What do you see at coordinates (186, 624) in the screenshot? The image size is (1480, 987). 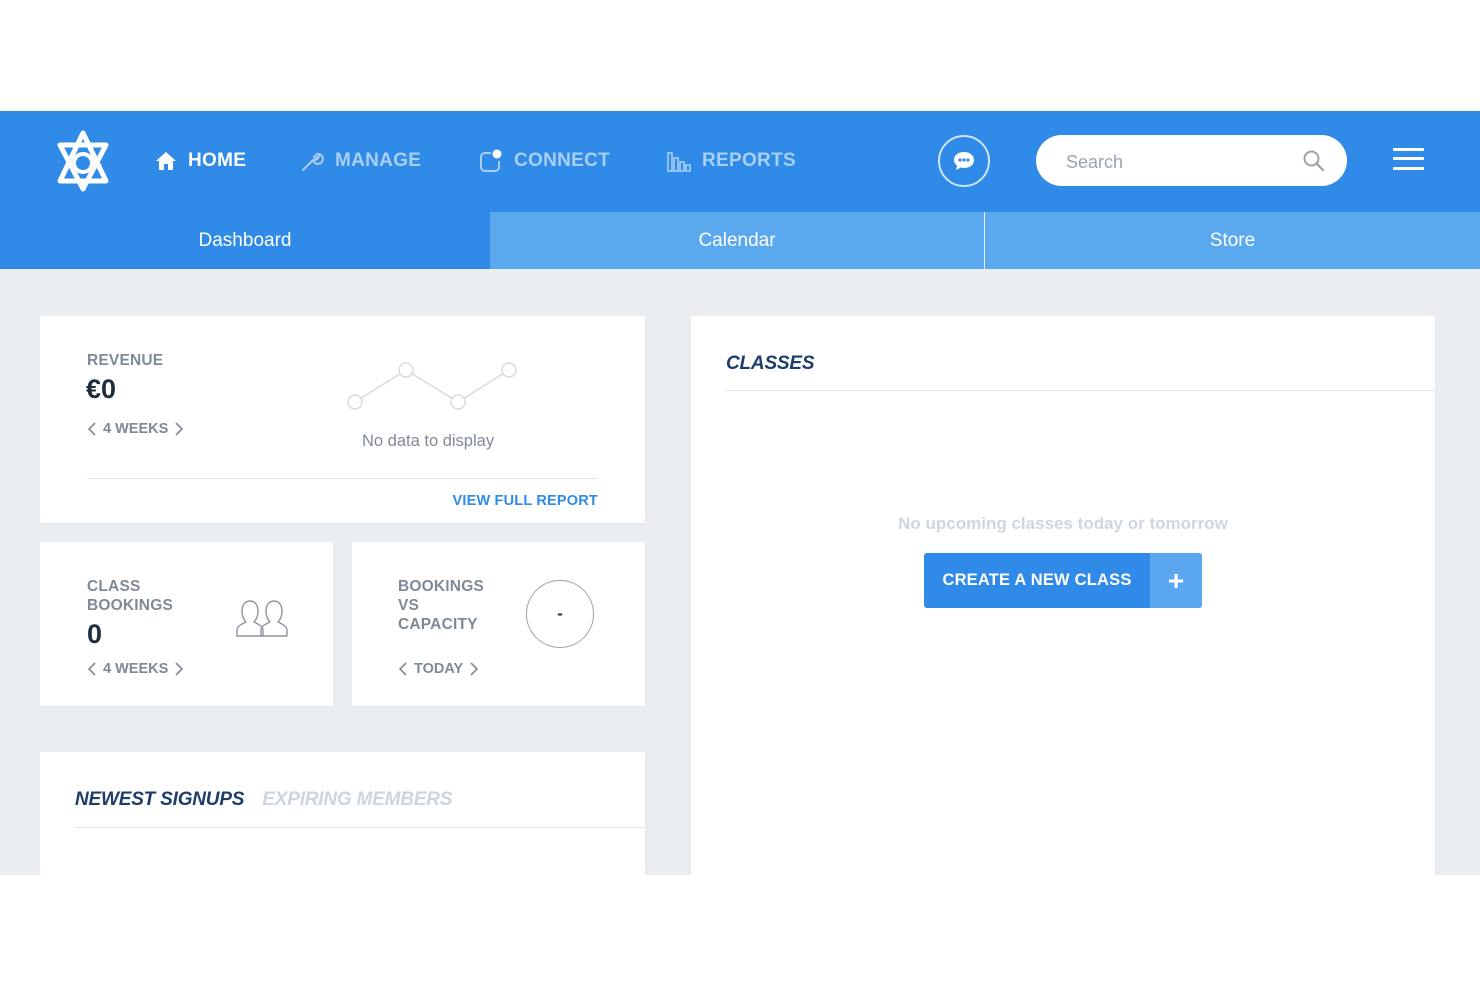 I see `class-bookings-card: CLASS BOOKINGS 0 4 WEEKS` at bounding box center [186, 624].